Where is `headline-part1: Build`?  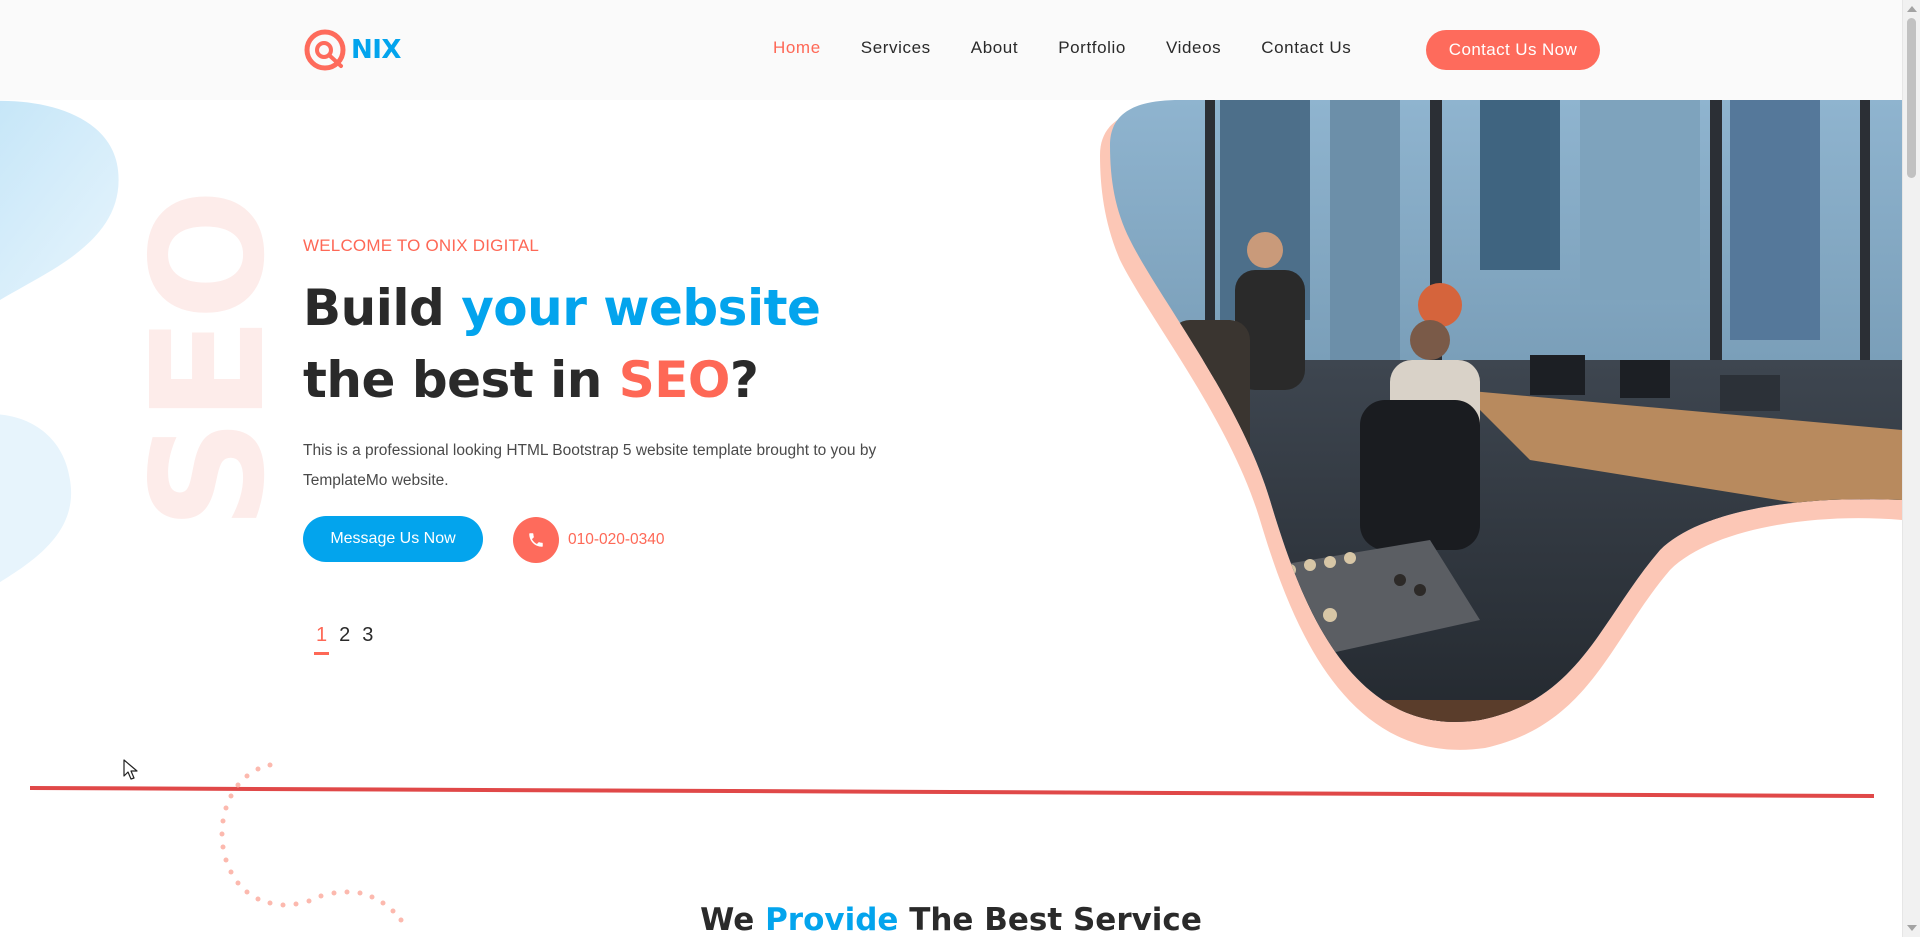 headline-part1: Build is located at coordinates (382, 308).